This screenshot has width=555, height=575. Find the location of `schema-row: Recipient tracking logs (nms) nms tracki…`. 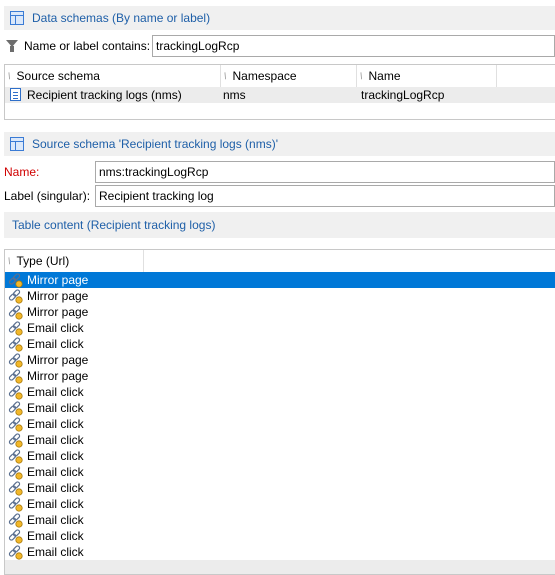

schema-row: Recipient tracking logs (nms) nms tracki… is located at coordinates (280, 95).